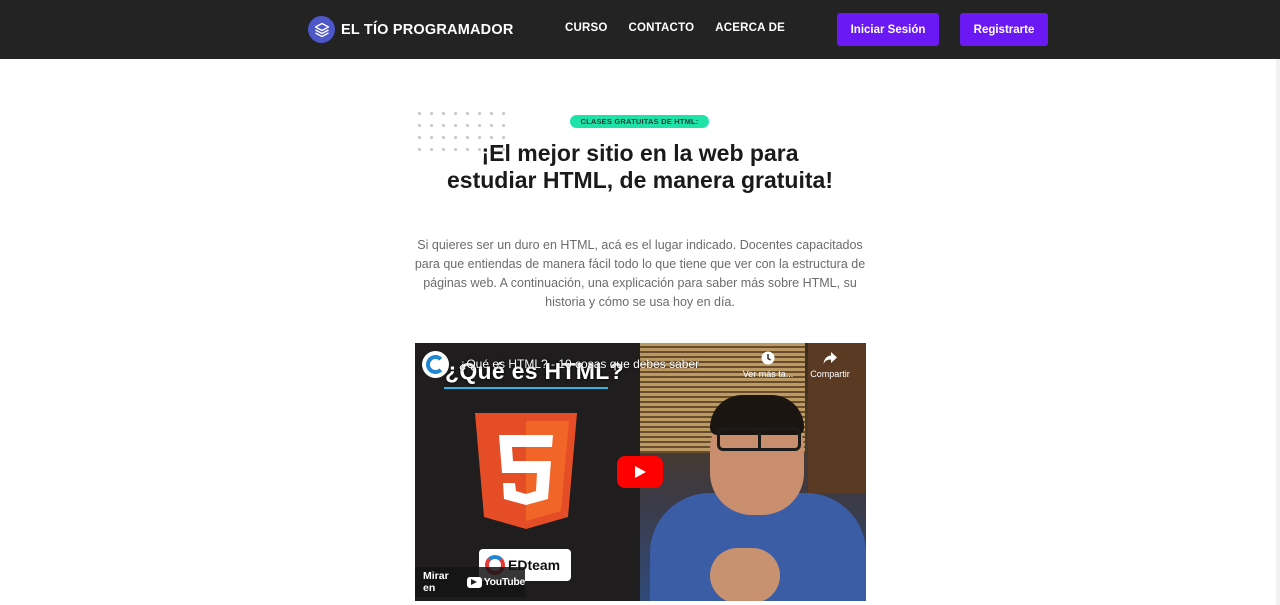 This screenshot has width=1280, height=605. I want to click on hero-badge: CLASES GRATUITAS DE HTML:, so click(639, 121).